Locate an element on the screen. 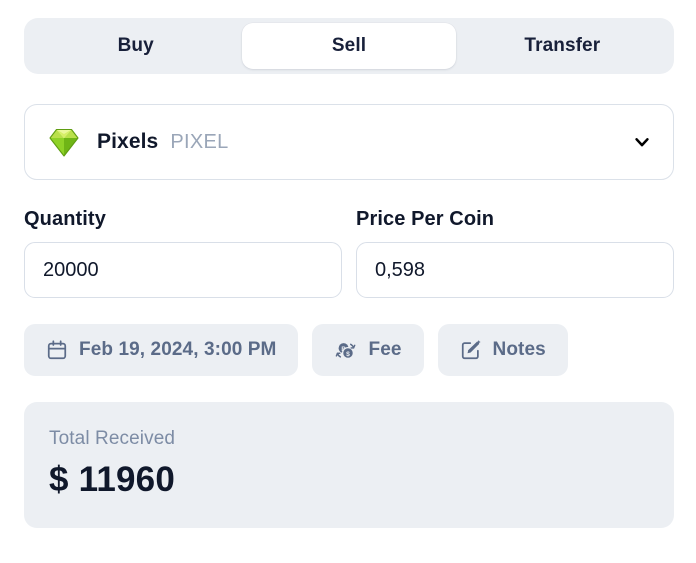 The height and width of the screenshot is (563, 696). transaction-type-tabs: Buy Sell Transfer is located at coordinates (349, 46).